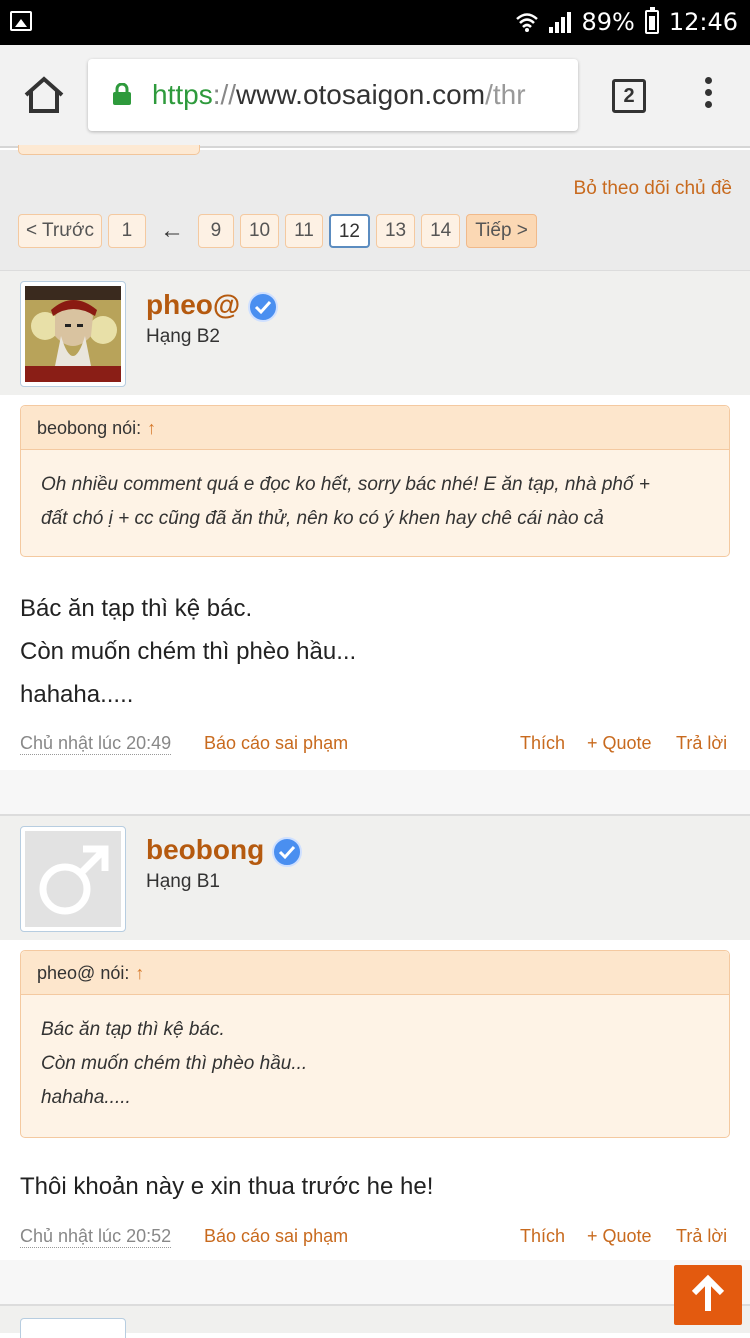 Image resolution: width=750 pixels, height=1338 pixels. I want to click on page-link: 10, so click(259, 231).